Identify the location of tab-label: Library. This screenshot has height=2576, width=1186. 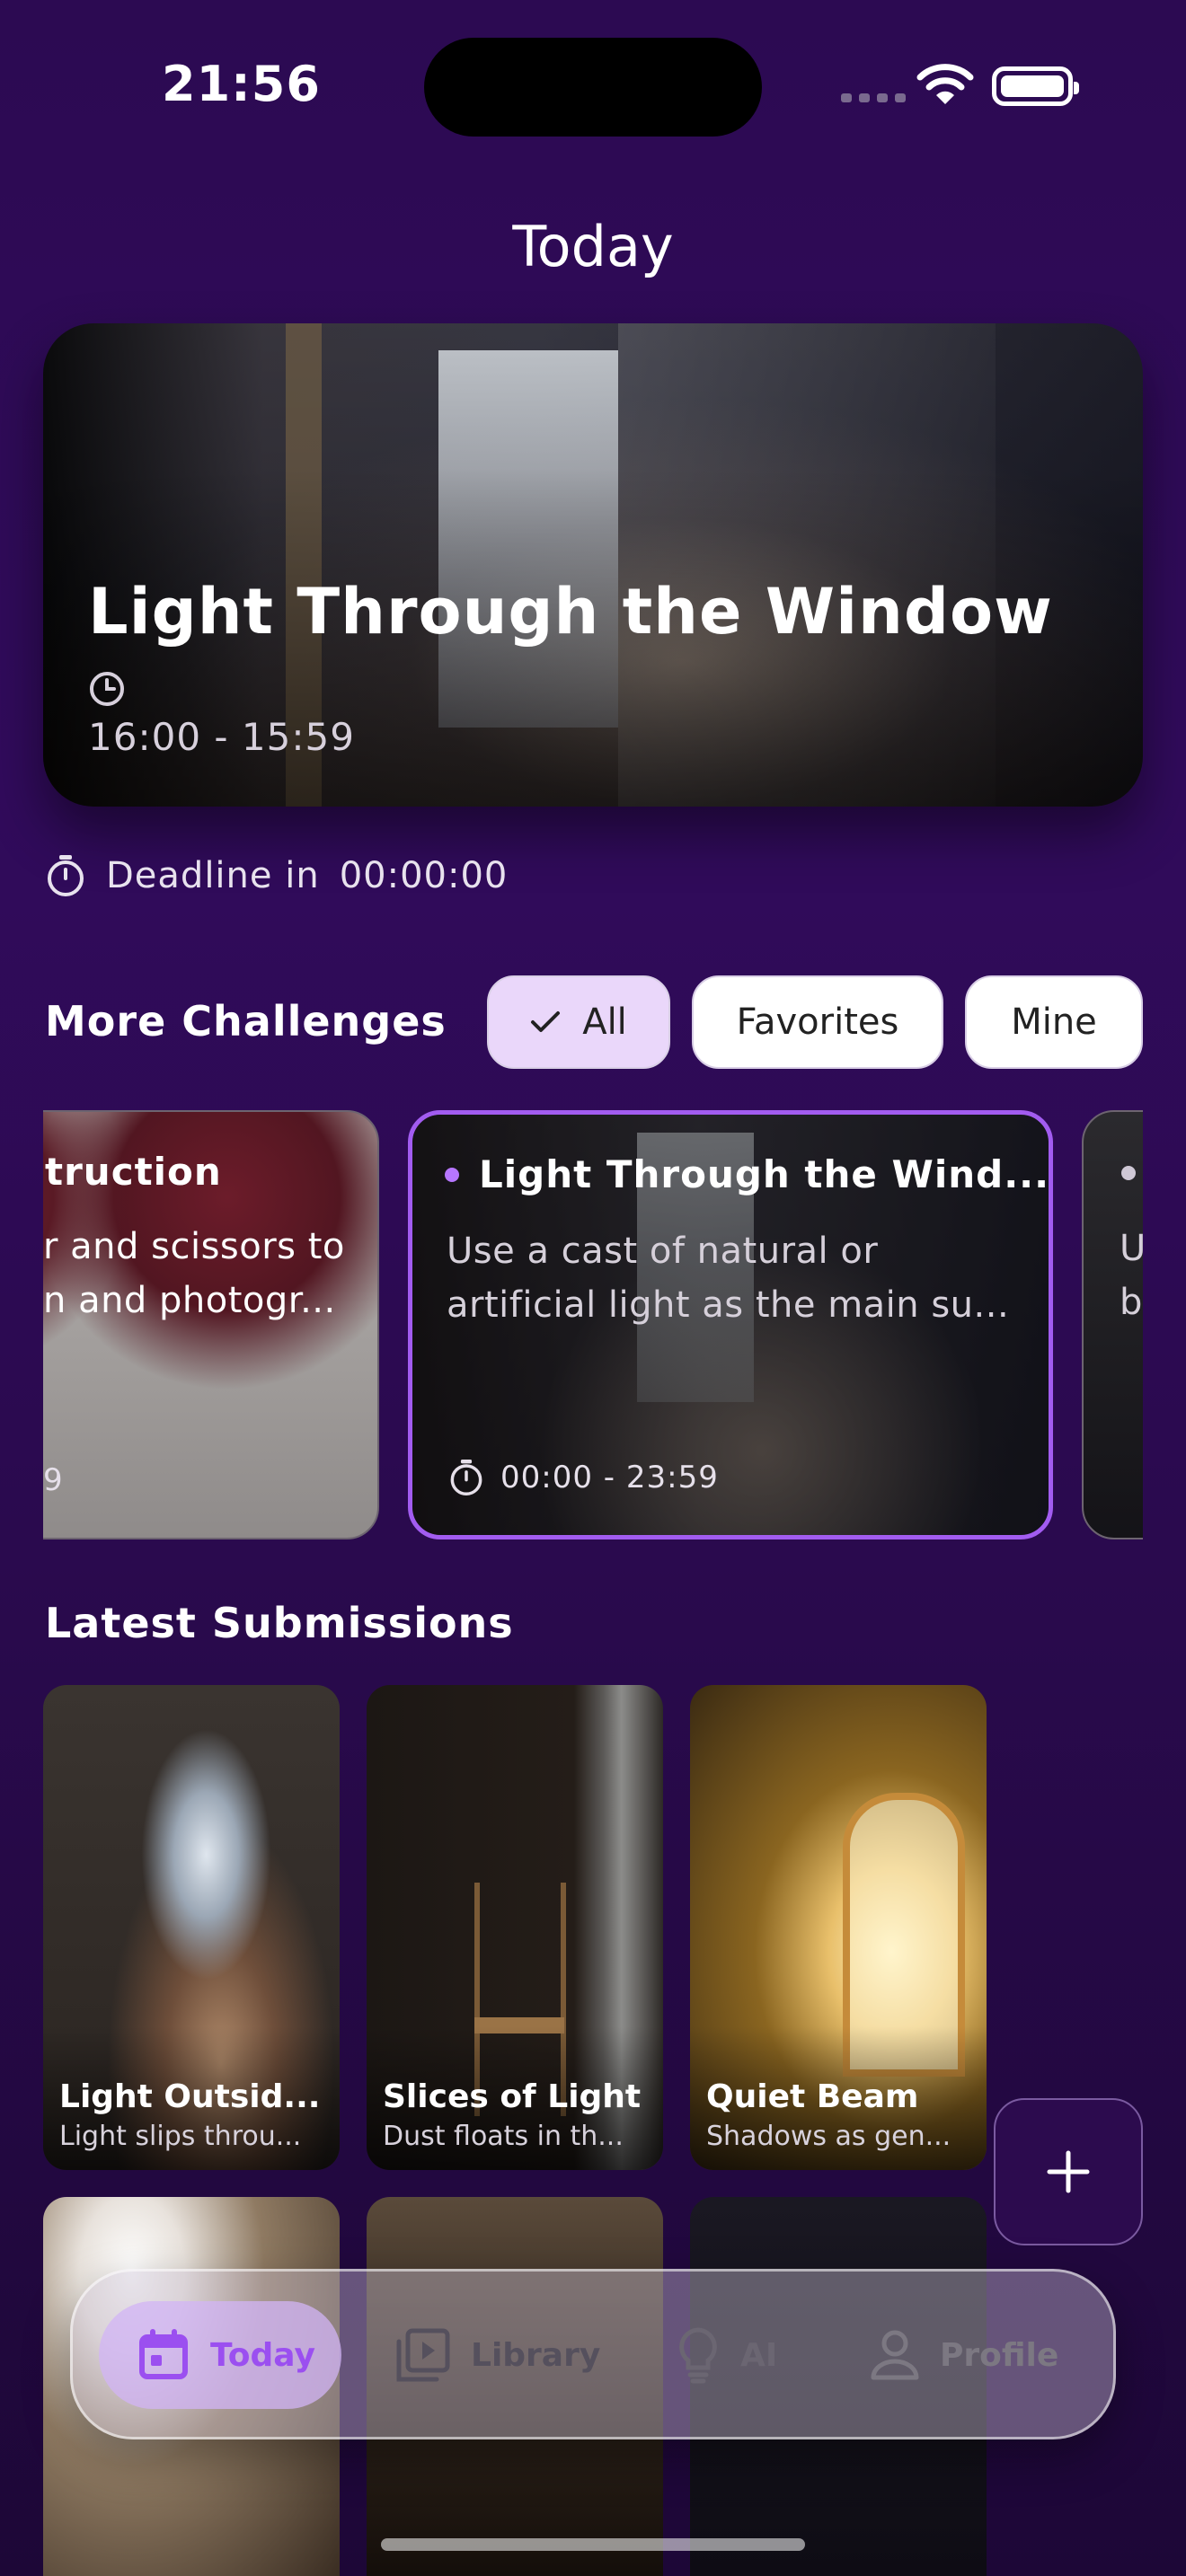
(536, 2355).